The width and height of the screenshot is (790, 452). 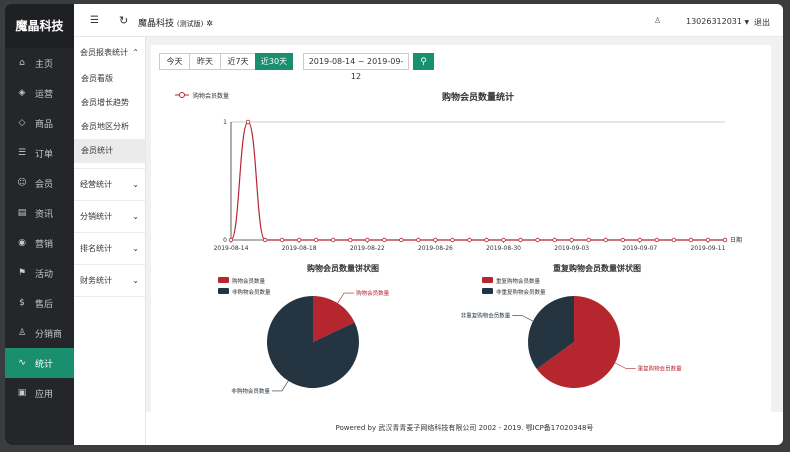 What do you see at coordinates (747, 22) in the screenshot?
I see `caret-down-icon: ▼` at bounding box center [747, 22].